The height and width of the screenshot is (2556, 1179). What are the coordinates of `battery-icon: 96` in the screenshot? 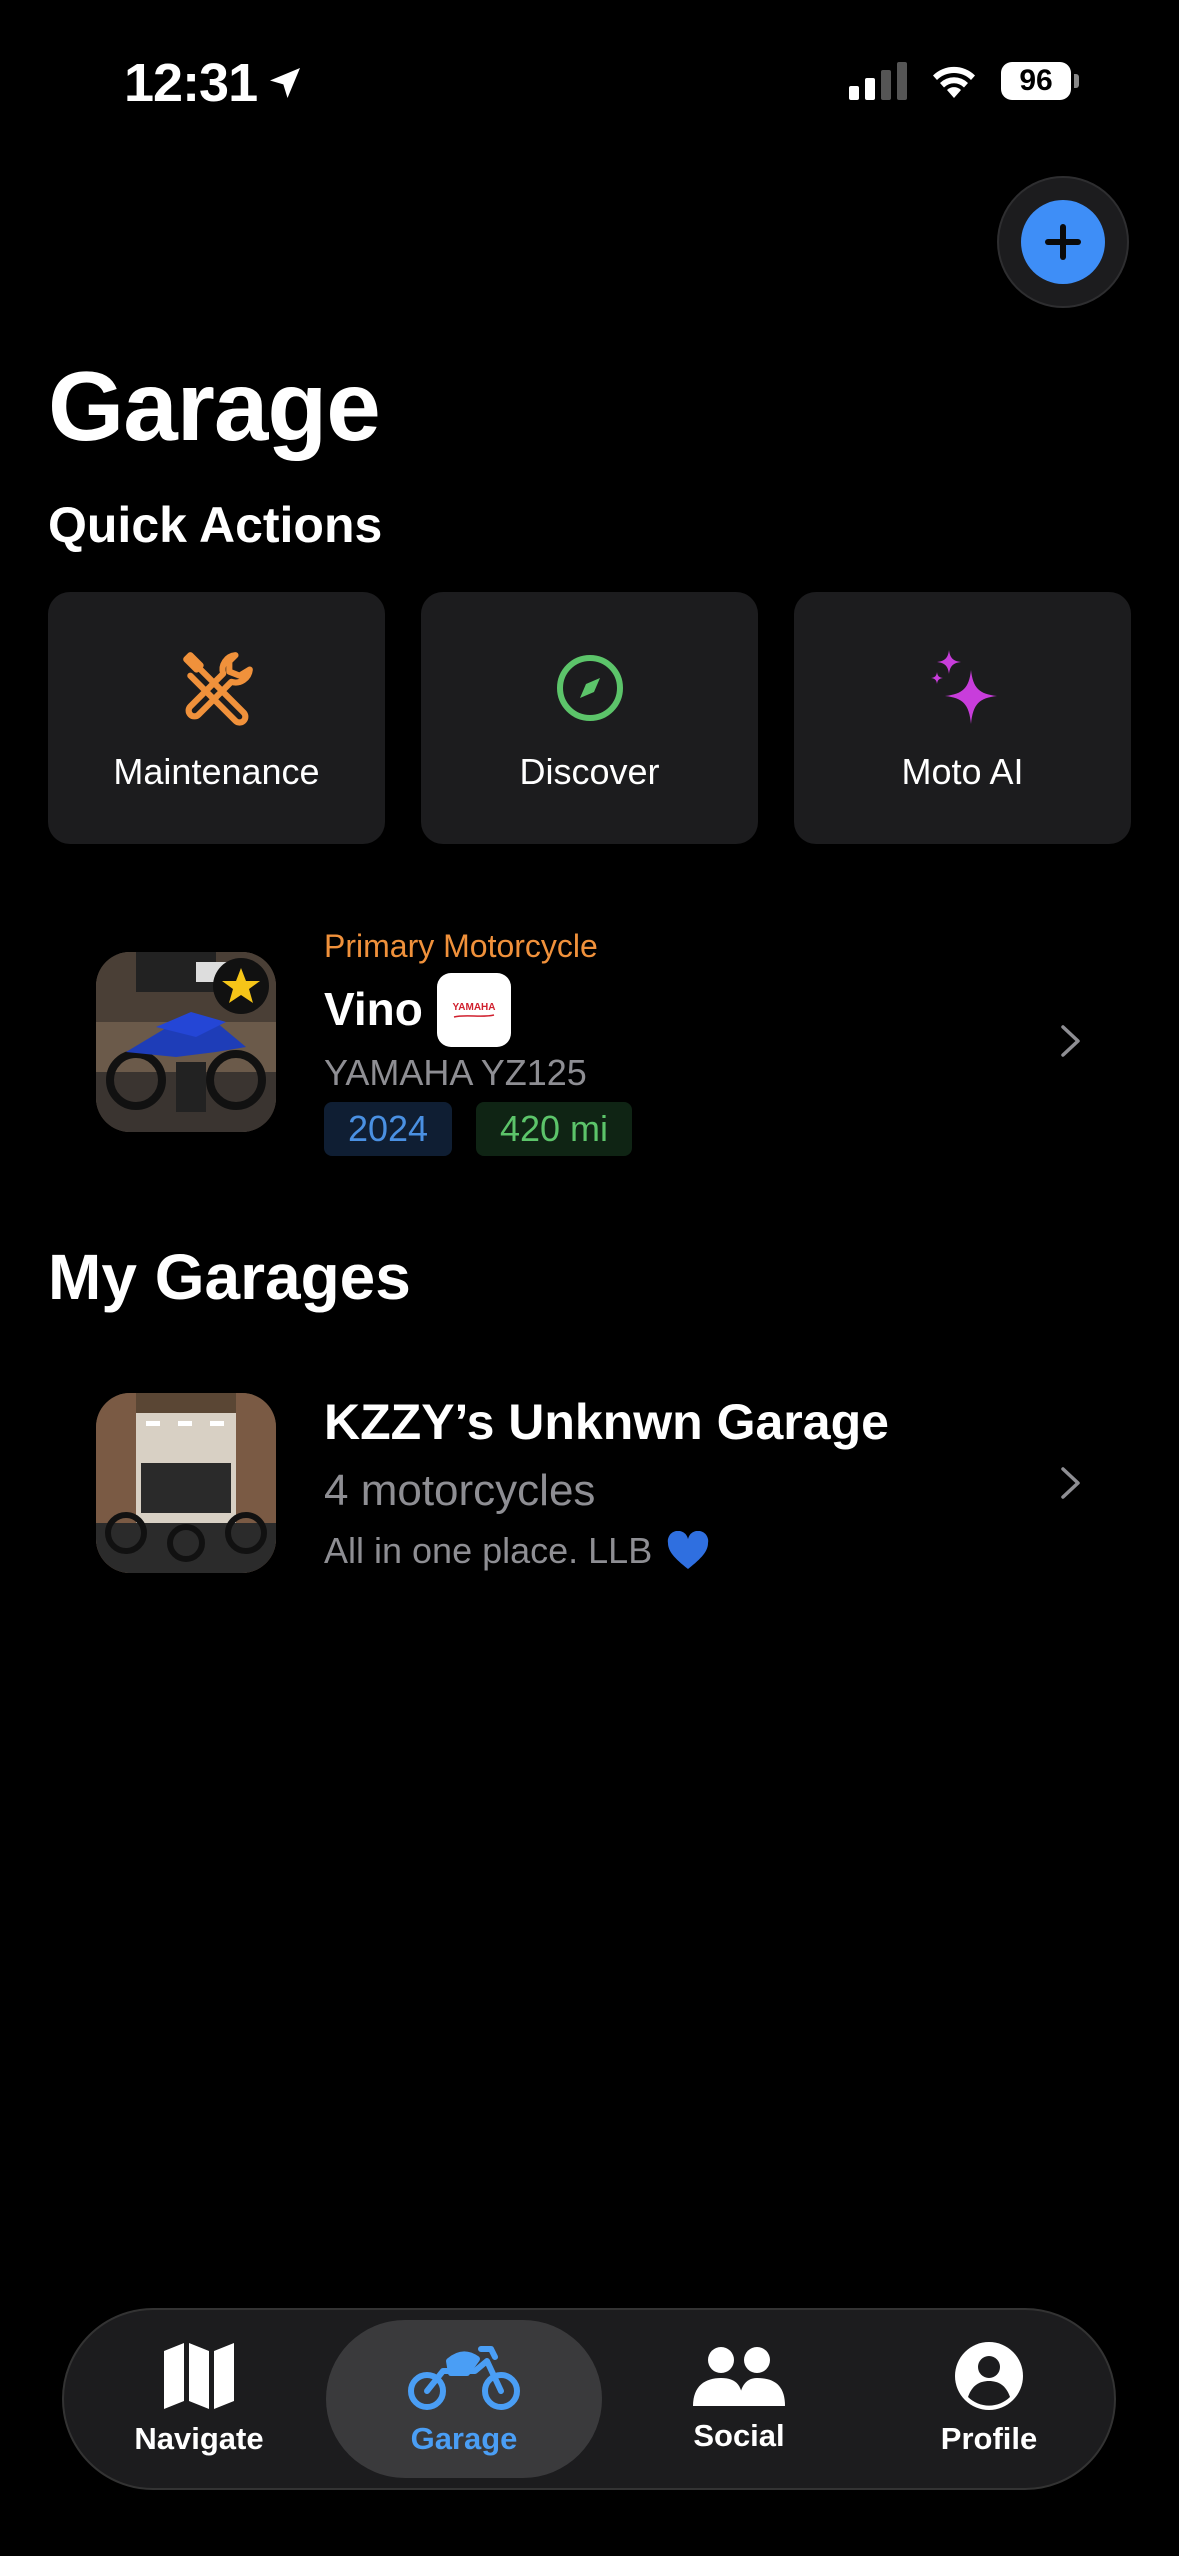 It's located at (1040, 81).